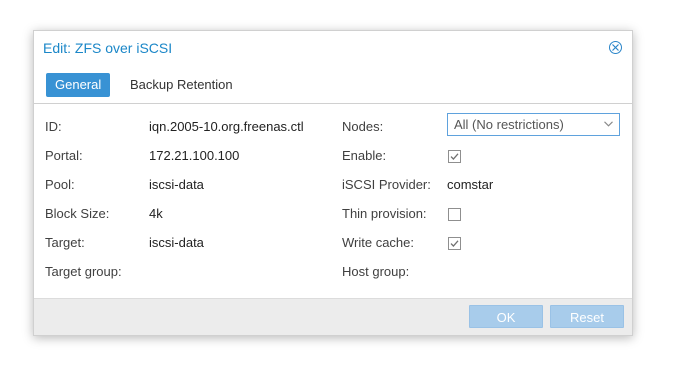 This screenshot has height=368, width=682. What do you see at coordinates (108, 48) in the screenshot?
I see `dialog-title: Edit: ZFS over iSCSI` at bounding box center [108, 48].